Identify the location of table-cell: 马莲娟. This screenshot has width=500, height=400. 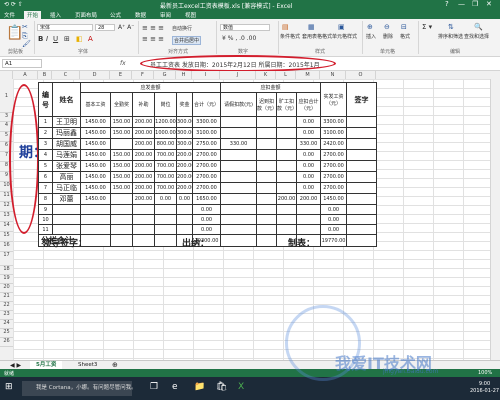
(66, 155).